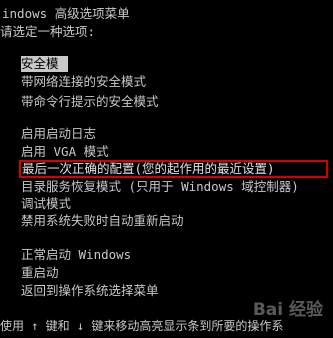  Describe the element at coordinates (90, 102) in the screenshot. I see `menu-item-safe-mode-command: 带命令行提示的安全模式` at that location.